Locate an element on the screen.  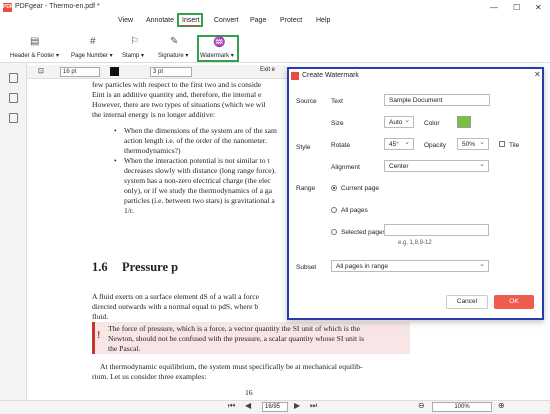
doc-line: thermodynamics?) is located at coordinates (152, 150).